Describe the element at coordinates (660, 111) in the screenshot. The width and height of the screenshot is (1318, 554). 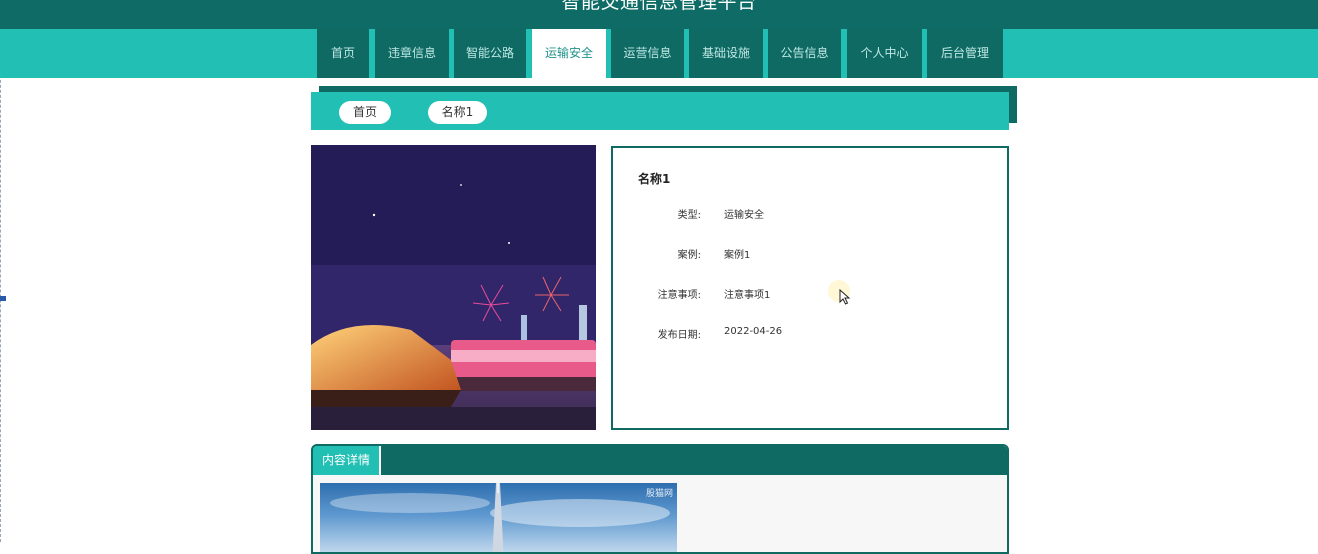
I see `breadcrumb` at that location.